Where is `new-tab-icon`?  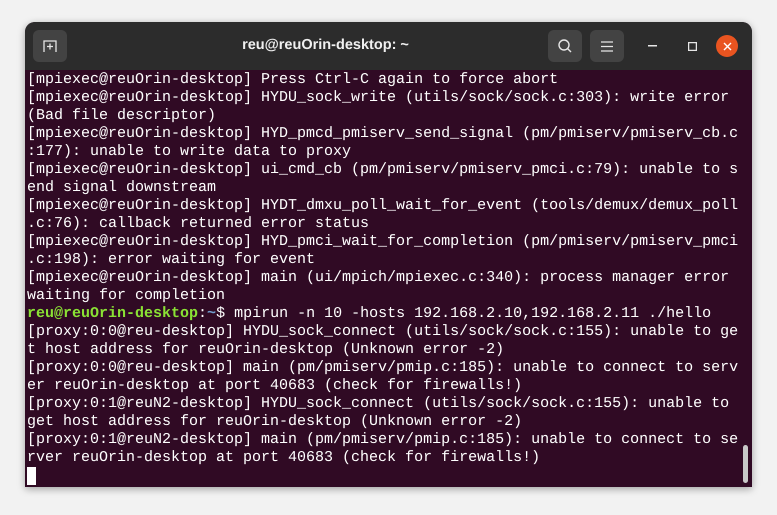 new-tab-icon is located at coordinates (50, 46).